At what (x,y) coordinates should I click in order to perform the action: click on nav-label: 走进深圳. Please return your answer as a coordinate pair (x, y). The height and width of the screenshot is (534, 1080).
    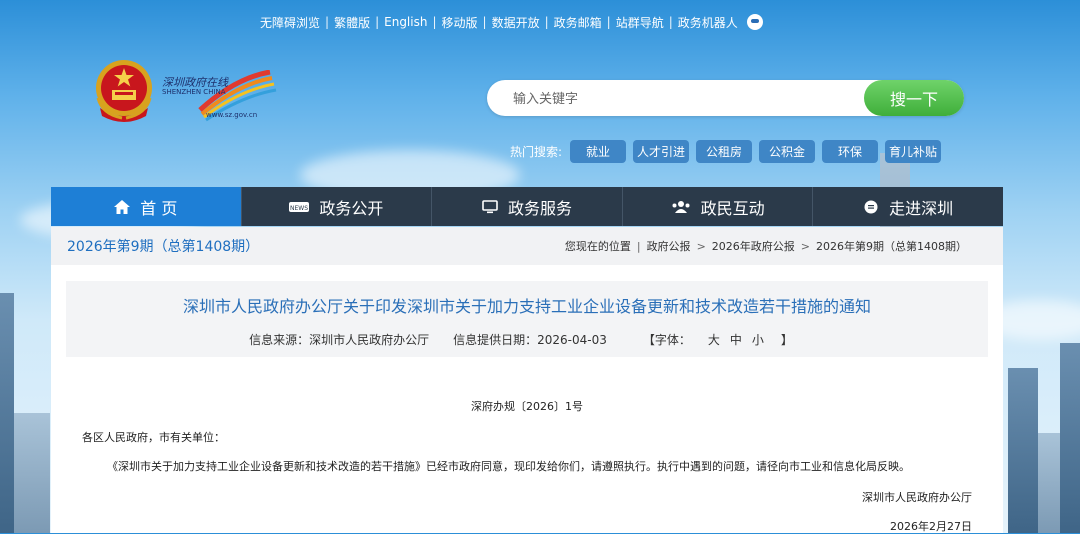
    Looking at the image, I should click on (921, 208).